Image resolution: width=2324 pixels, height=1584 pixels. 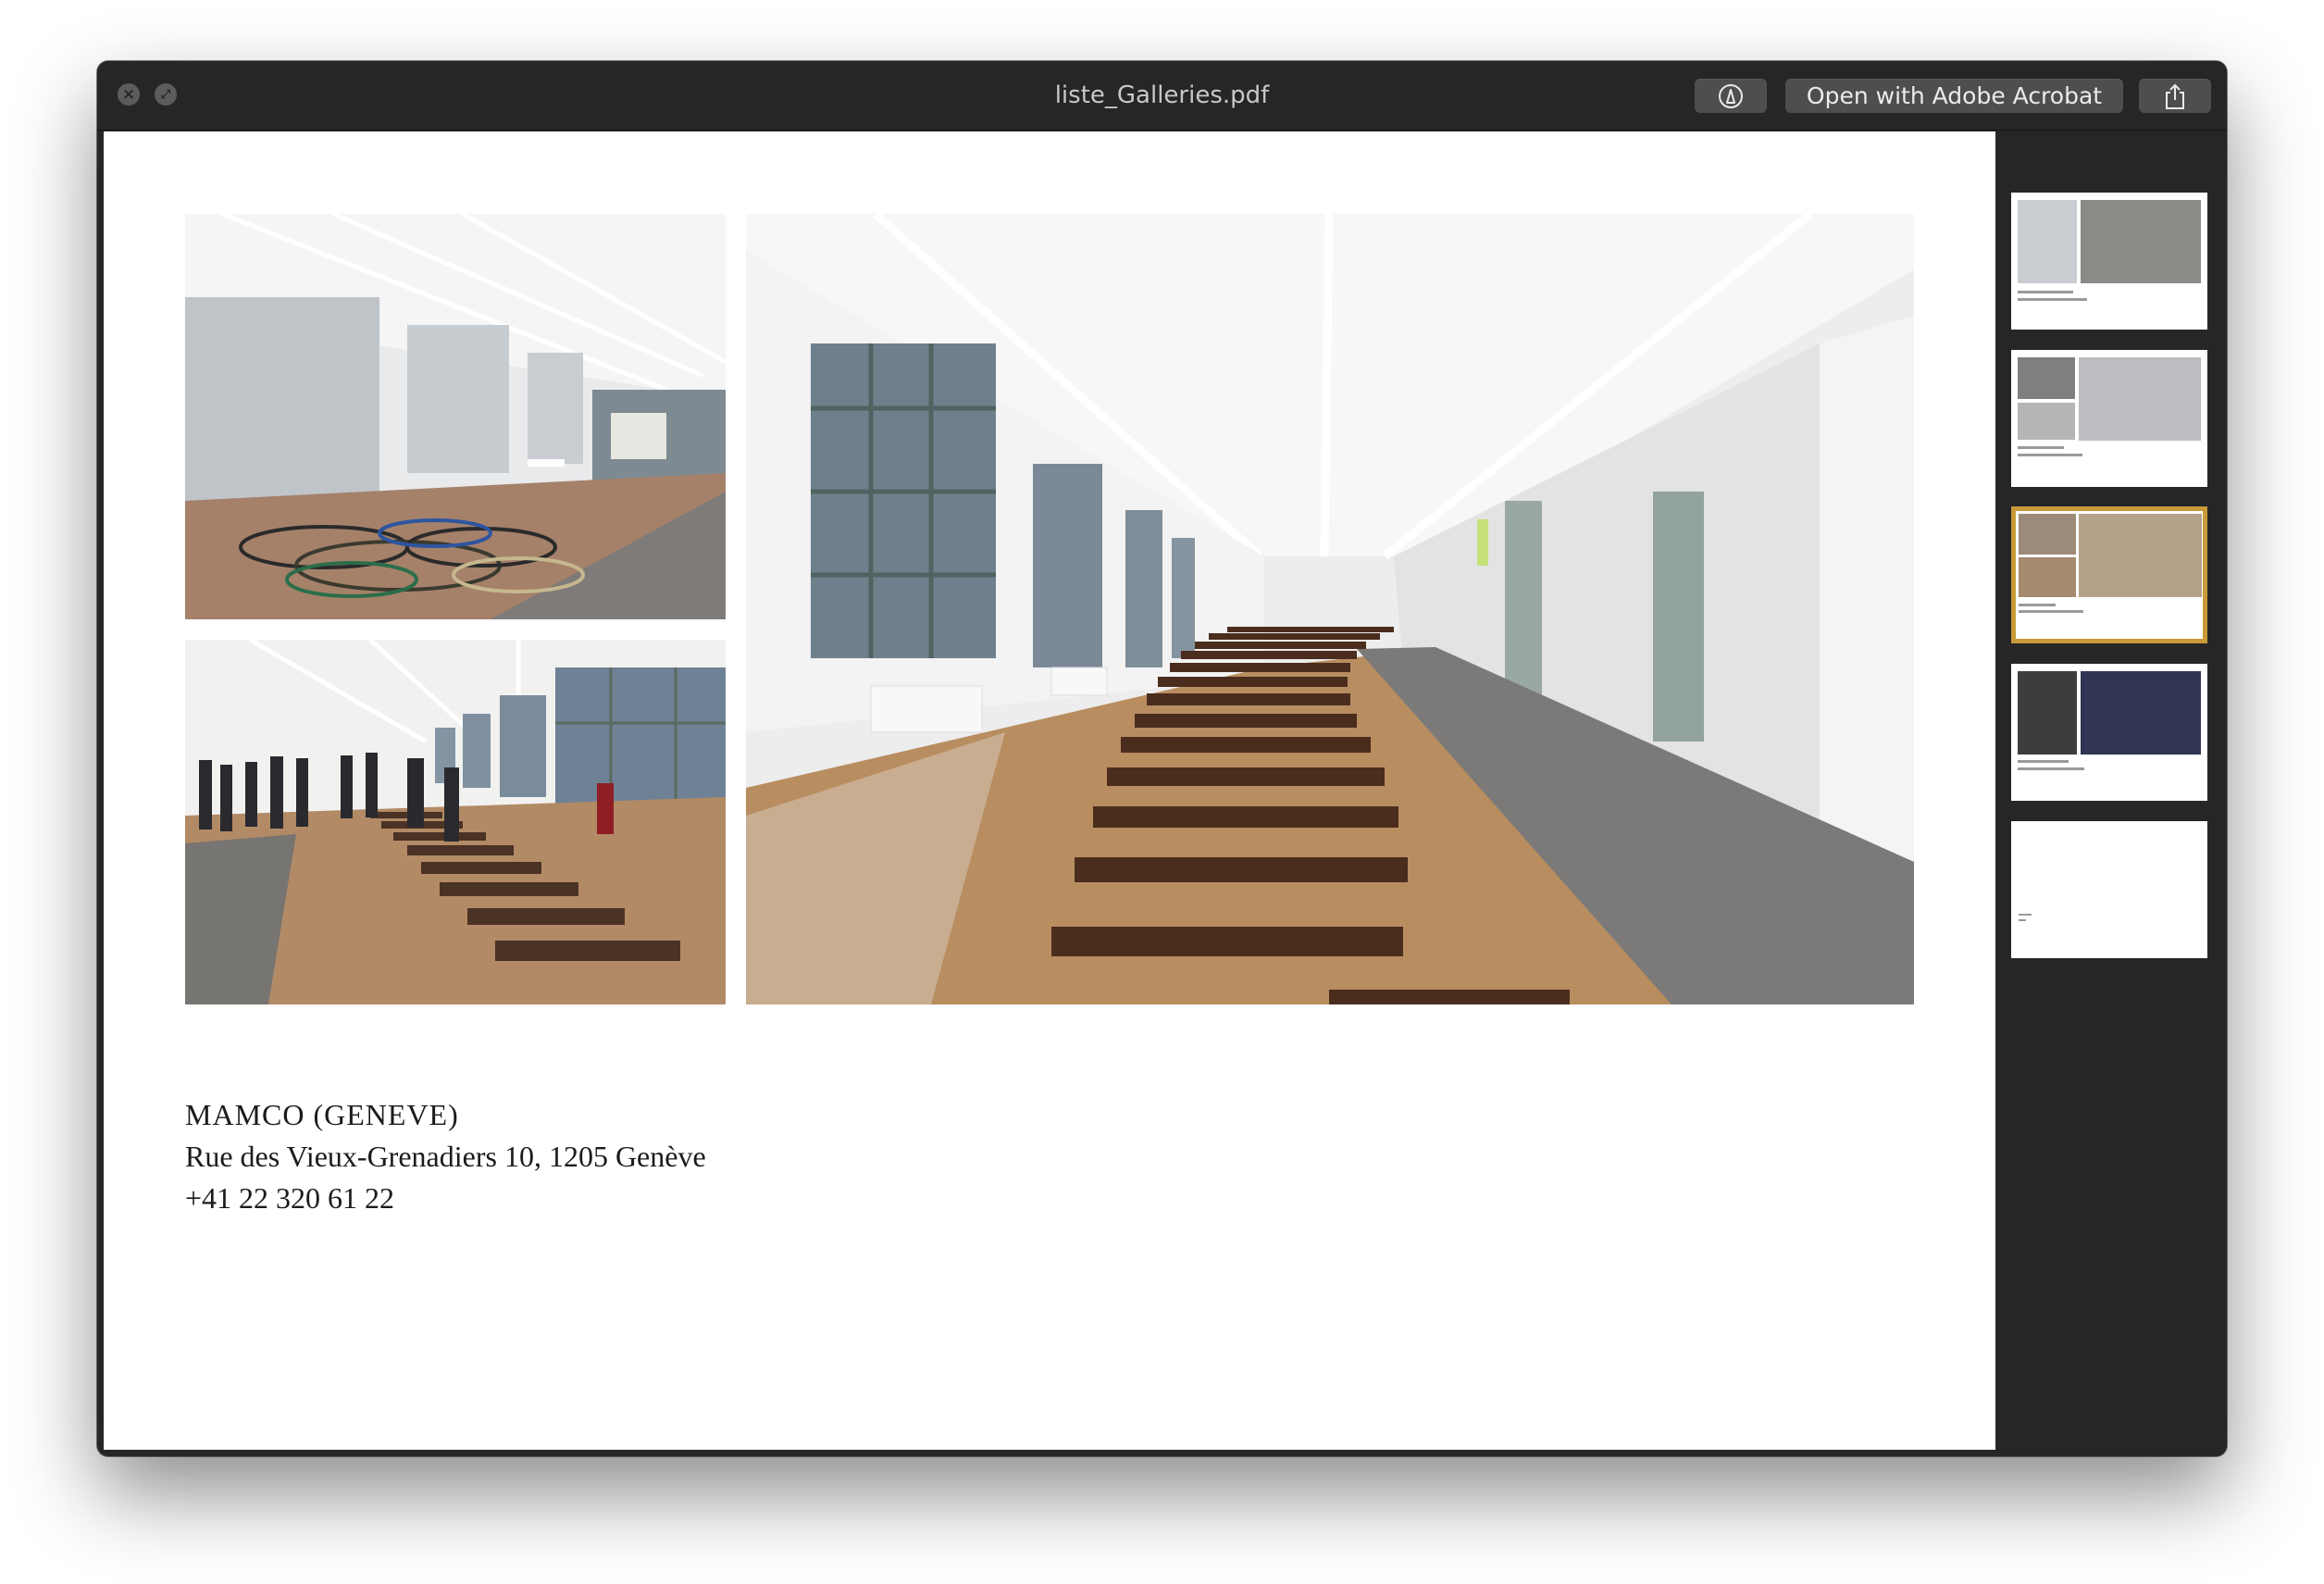 I want to click on fullscreen-icon: ⤢, so click(x=165, y=94).